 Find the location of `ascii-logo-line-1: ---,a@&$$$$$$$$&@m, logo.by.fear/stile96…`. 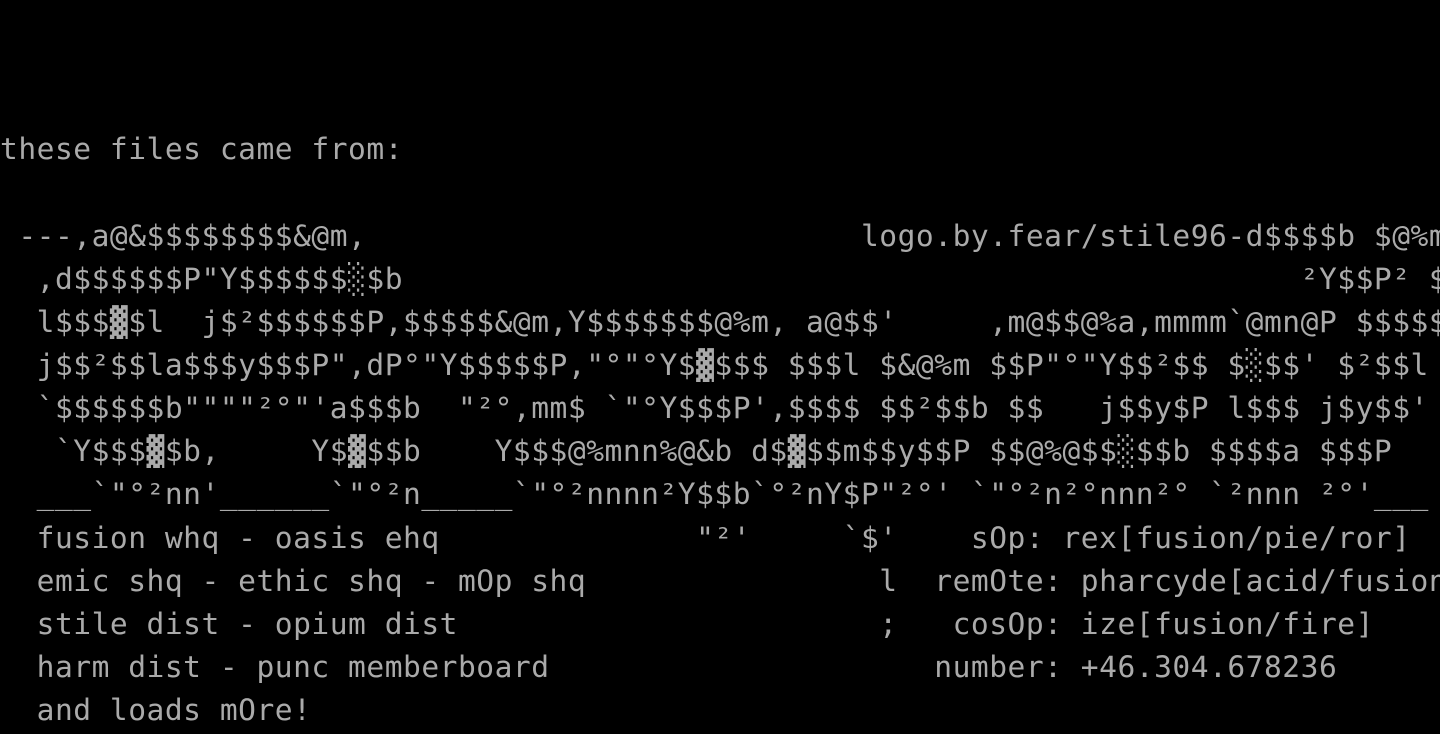

ascii-logo-line-1: ---,a@&$$$$$$$$&@m, logo.by.fear/stile96… is located at coordinates (720, 236).